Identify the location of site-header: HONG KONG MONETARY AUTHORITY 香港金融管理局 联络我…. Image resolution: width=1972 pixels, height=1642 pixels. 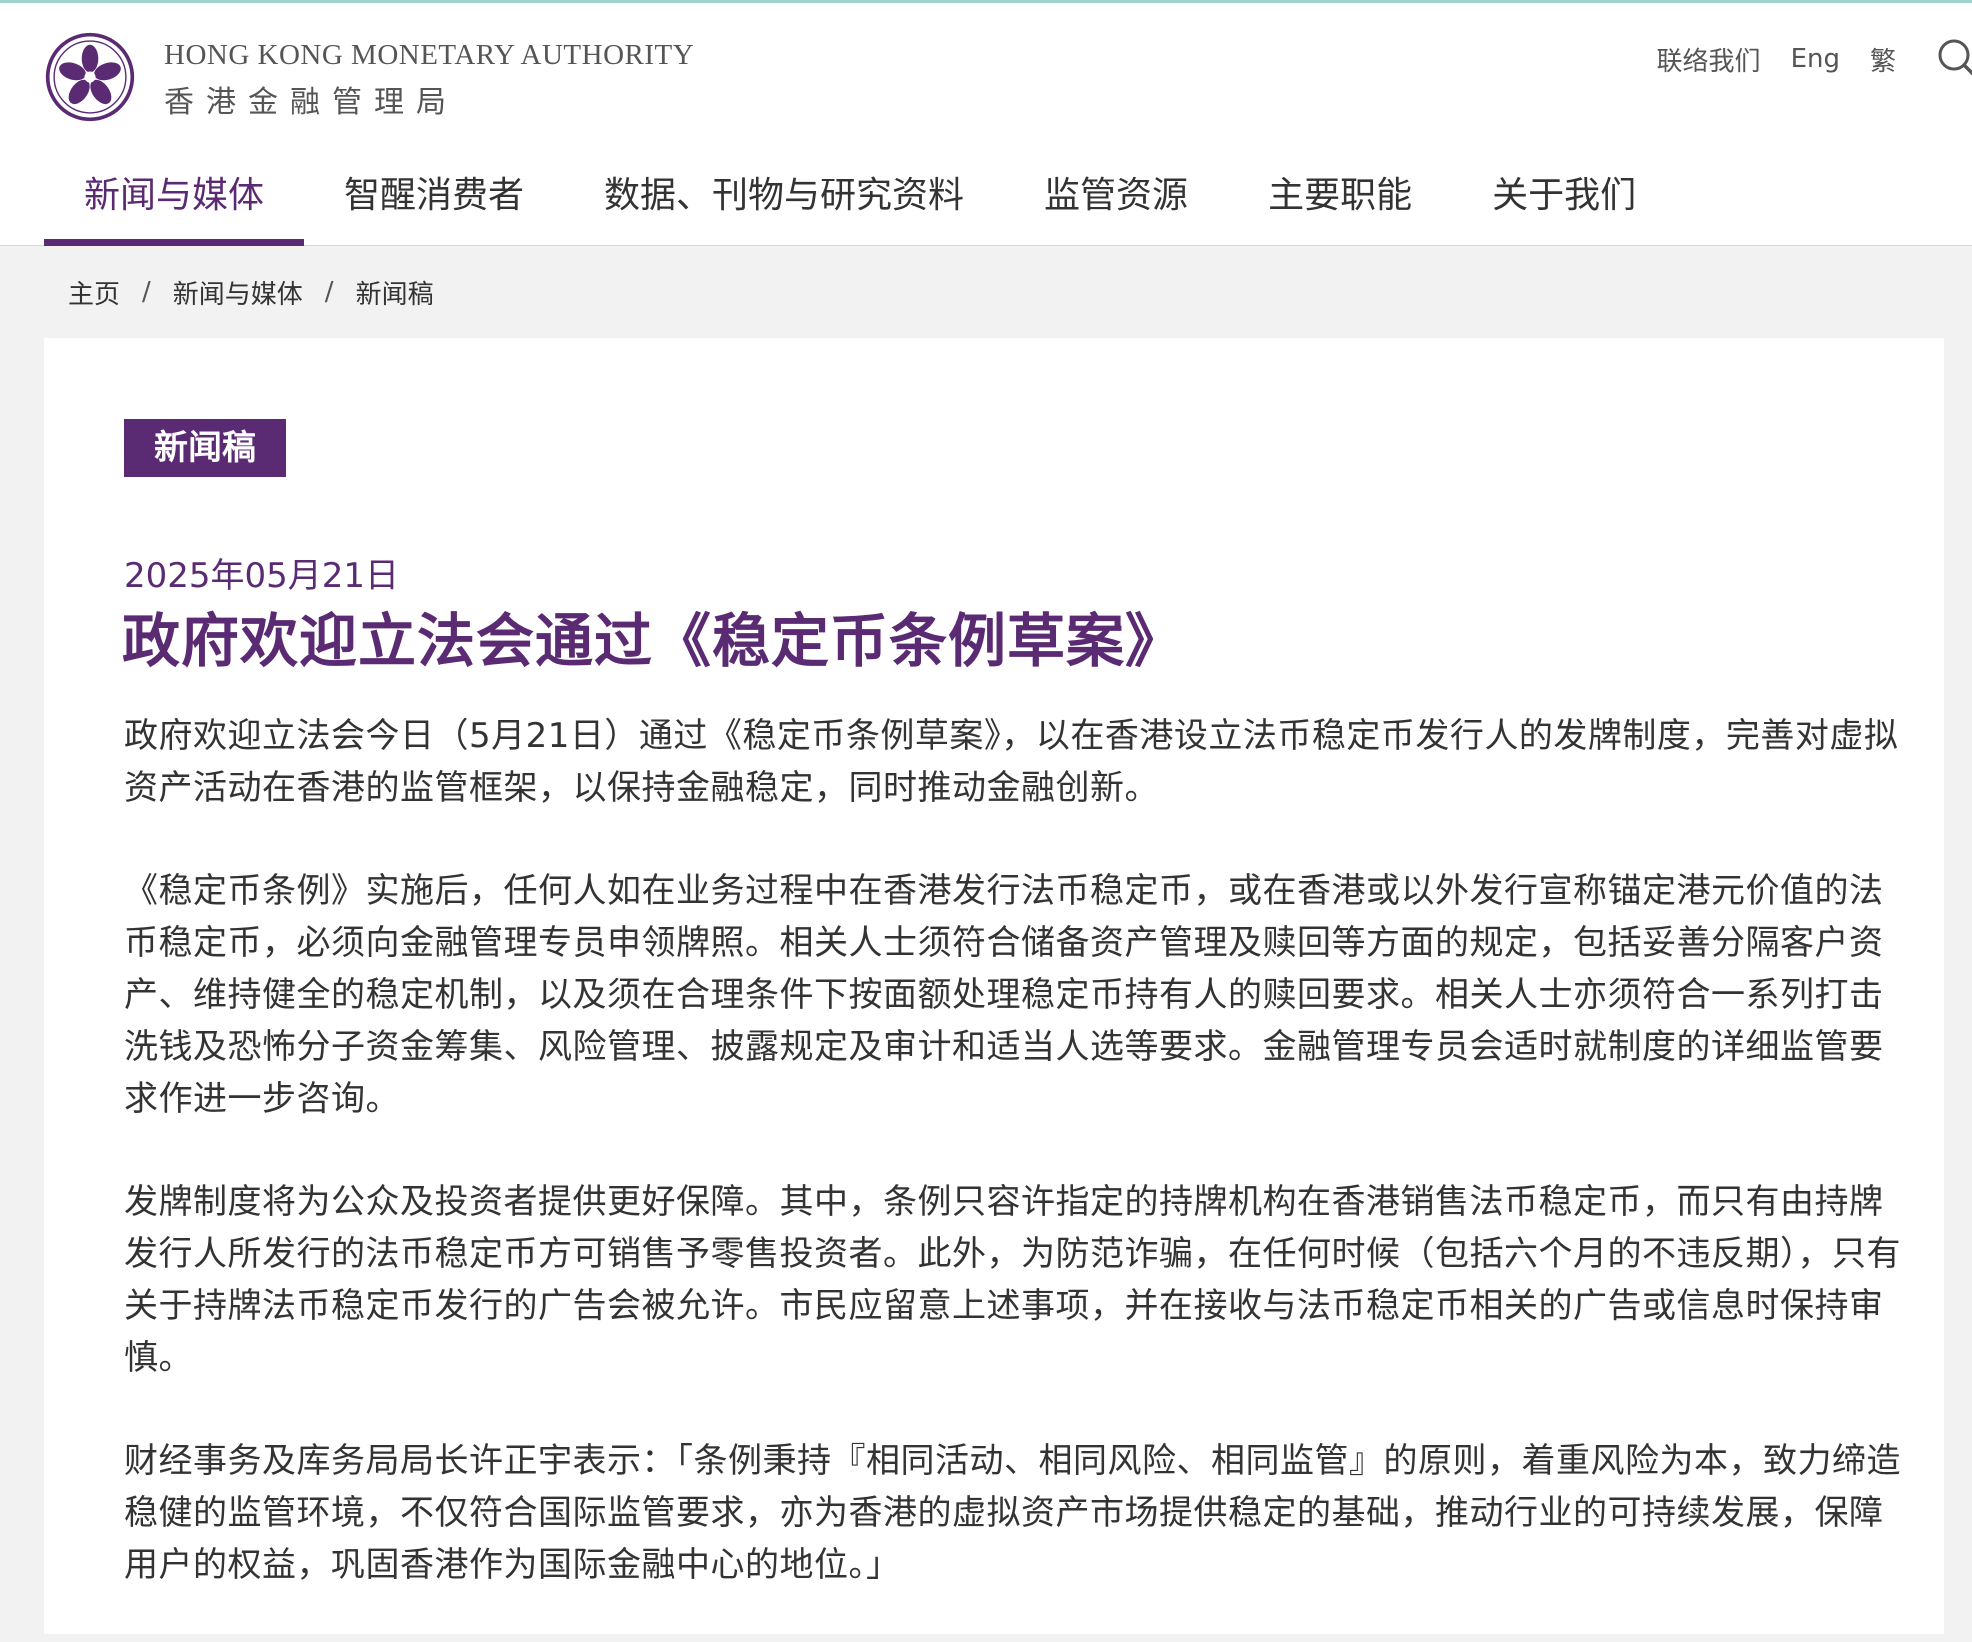
(986, 124).